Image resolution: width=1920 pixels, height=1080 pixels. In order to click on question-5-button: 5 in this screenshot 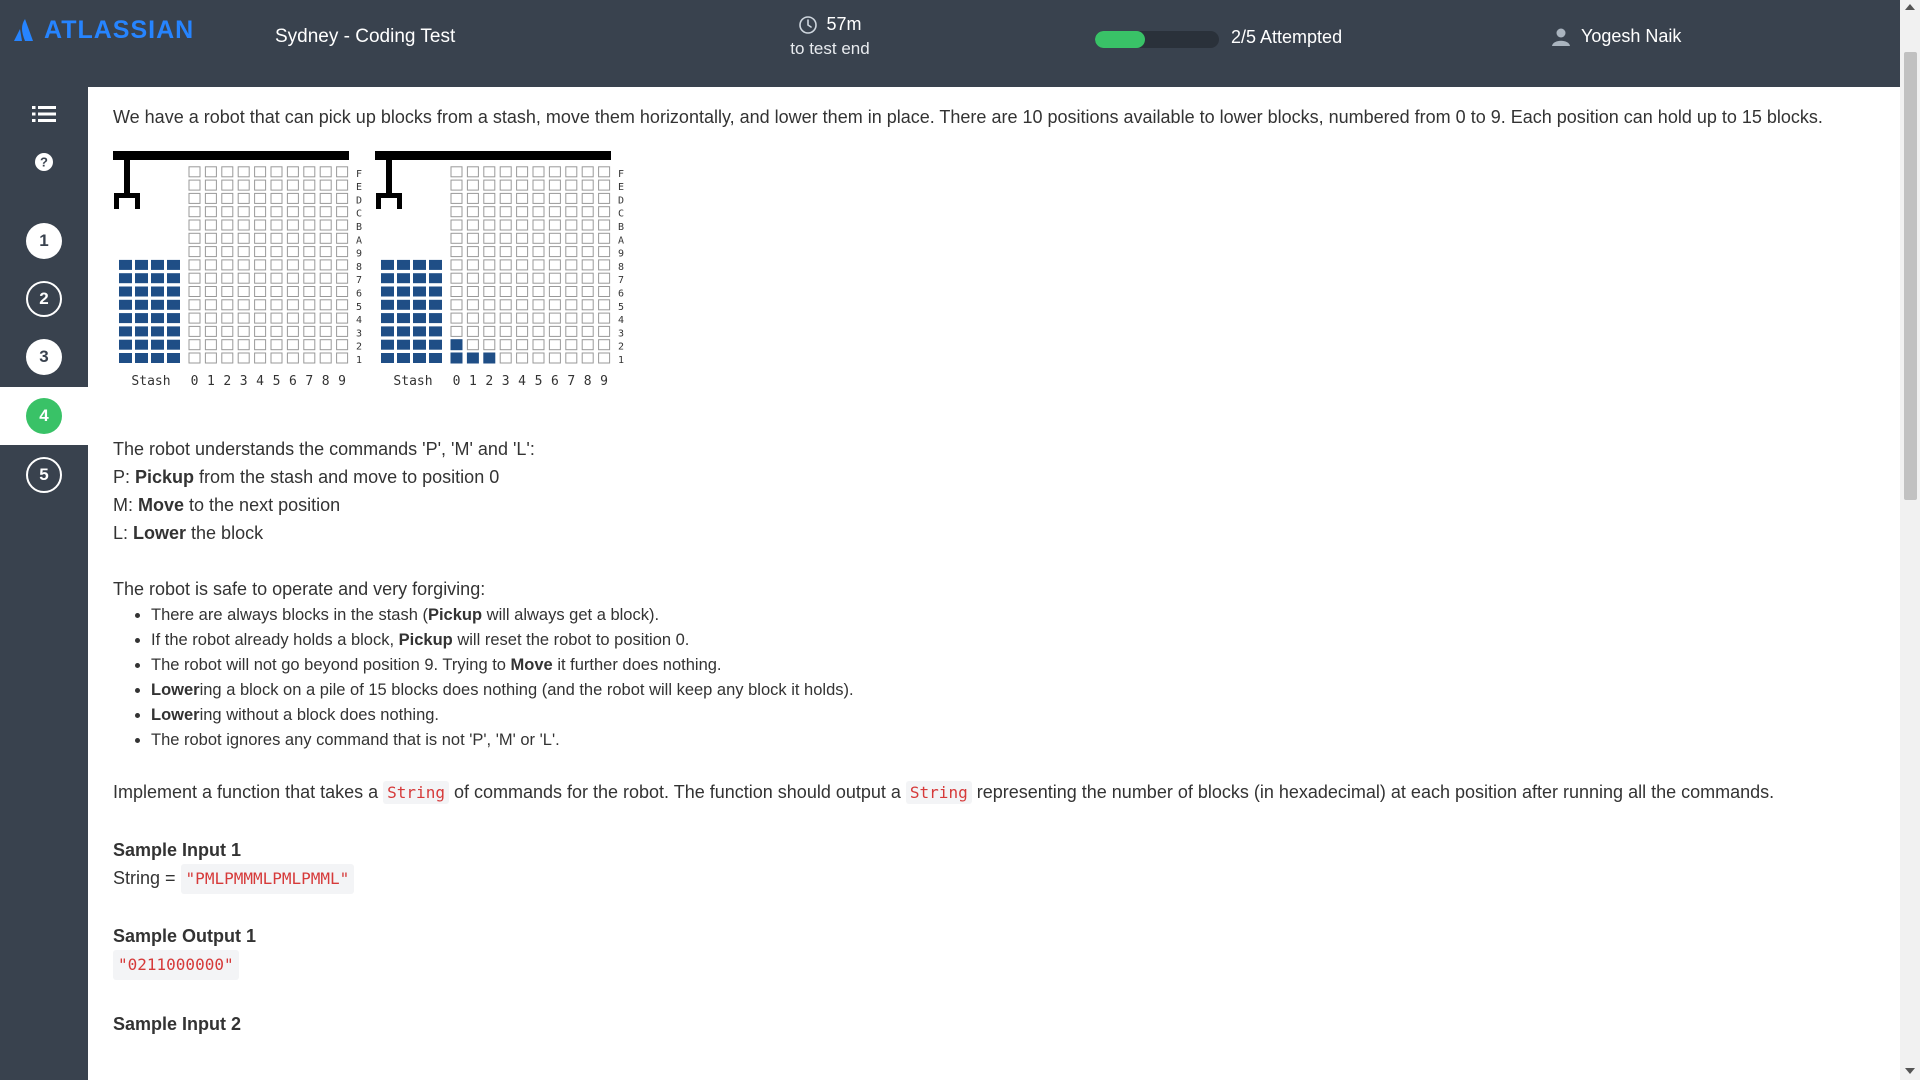, I will do `click(44, 475)`.